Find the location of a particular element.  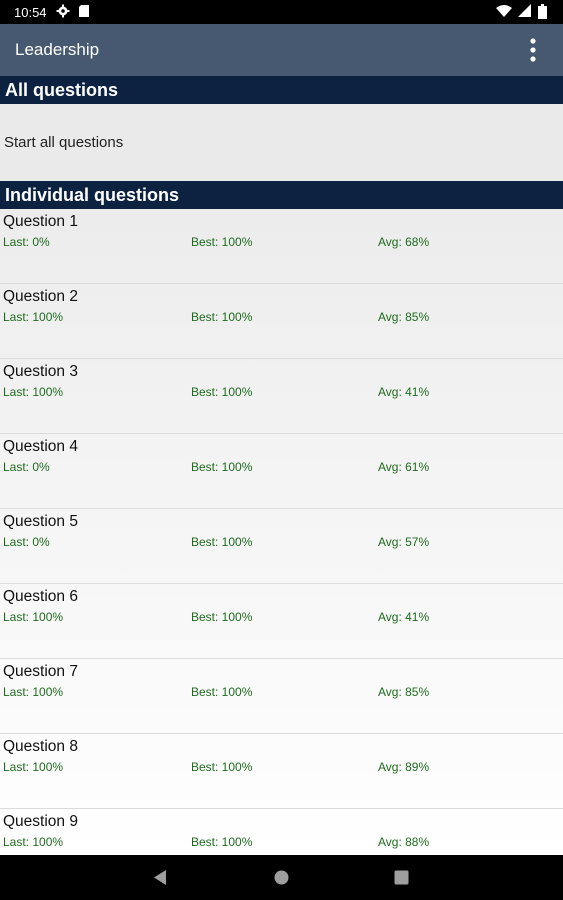

avg-score: Avg: 89% is located at coordinates (404, 767).